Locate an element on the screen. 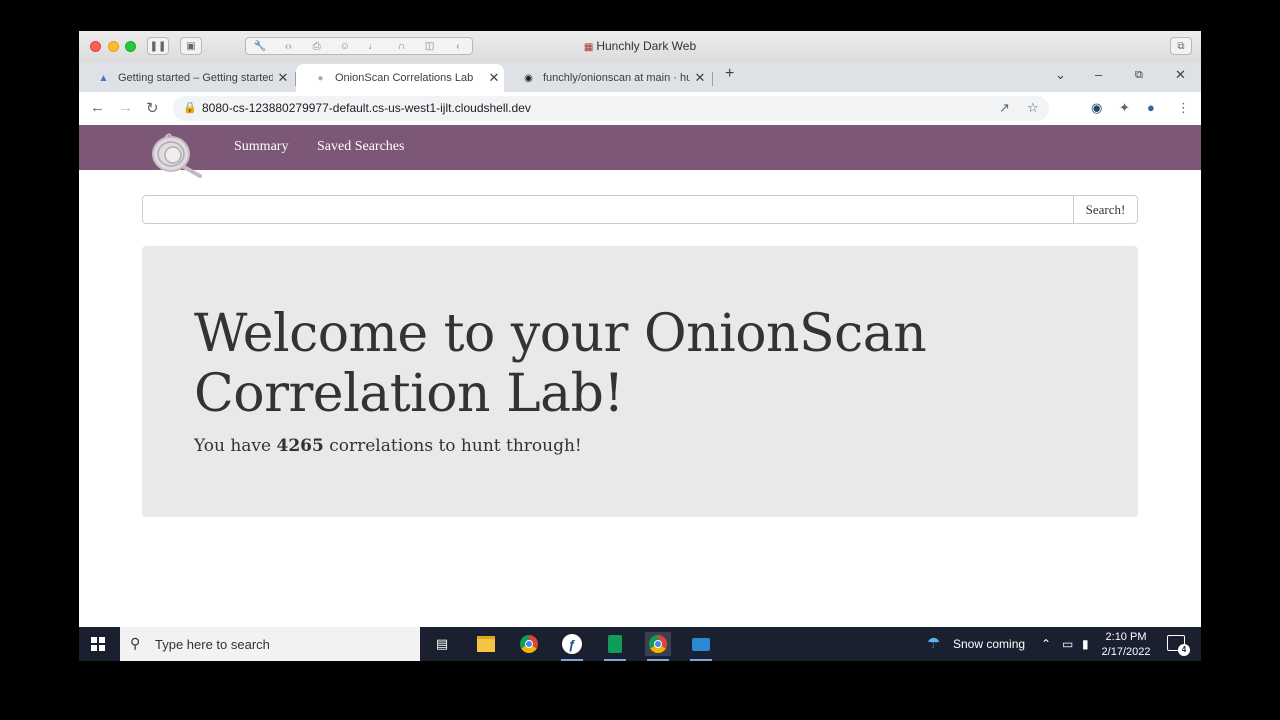 This screenshot has width=1280, height=720. restore-icon: ⧉ is located at coordinates (1139, 75).